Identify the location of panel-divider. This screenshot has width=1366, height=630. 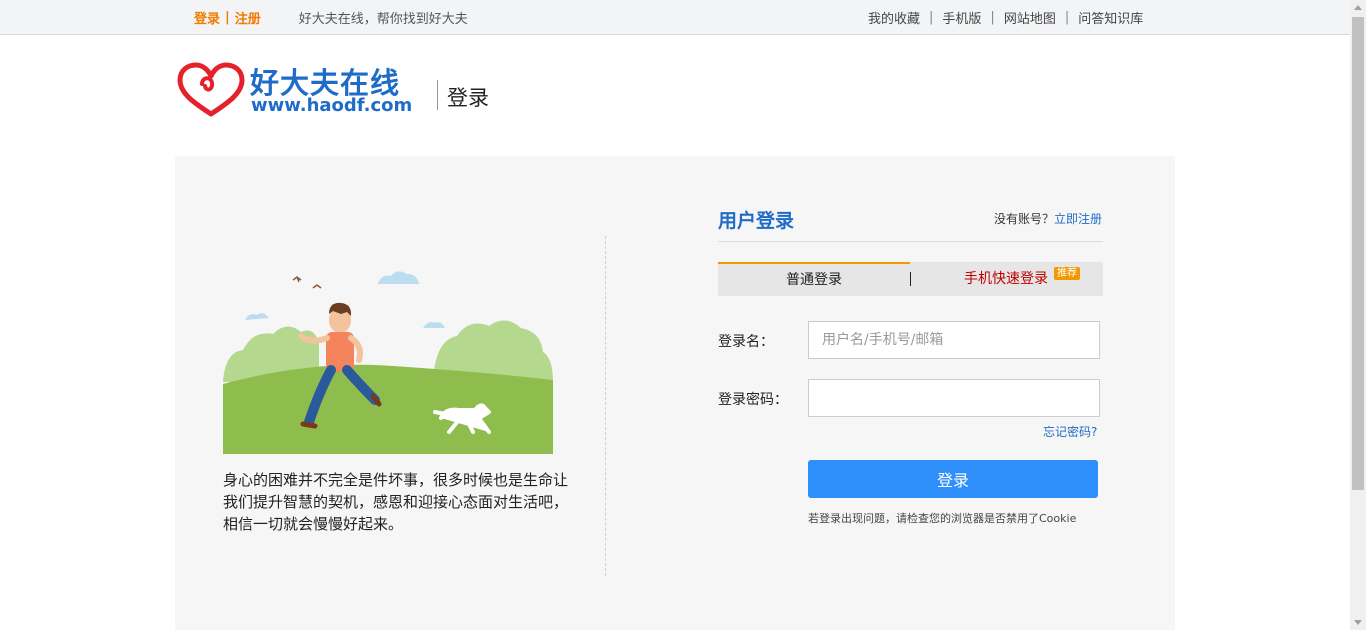
(605, 406).